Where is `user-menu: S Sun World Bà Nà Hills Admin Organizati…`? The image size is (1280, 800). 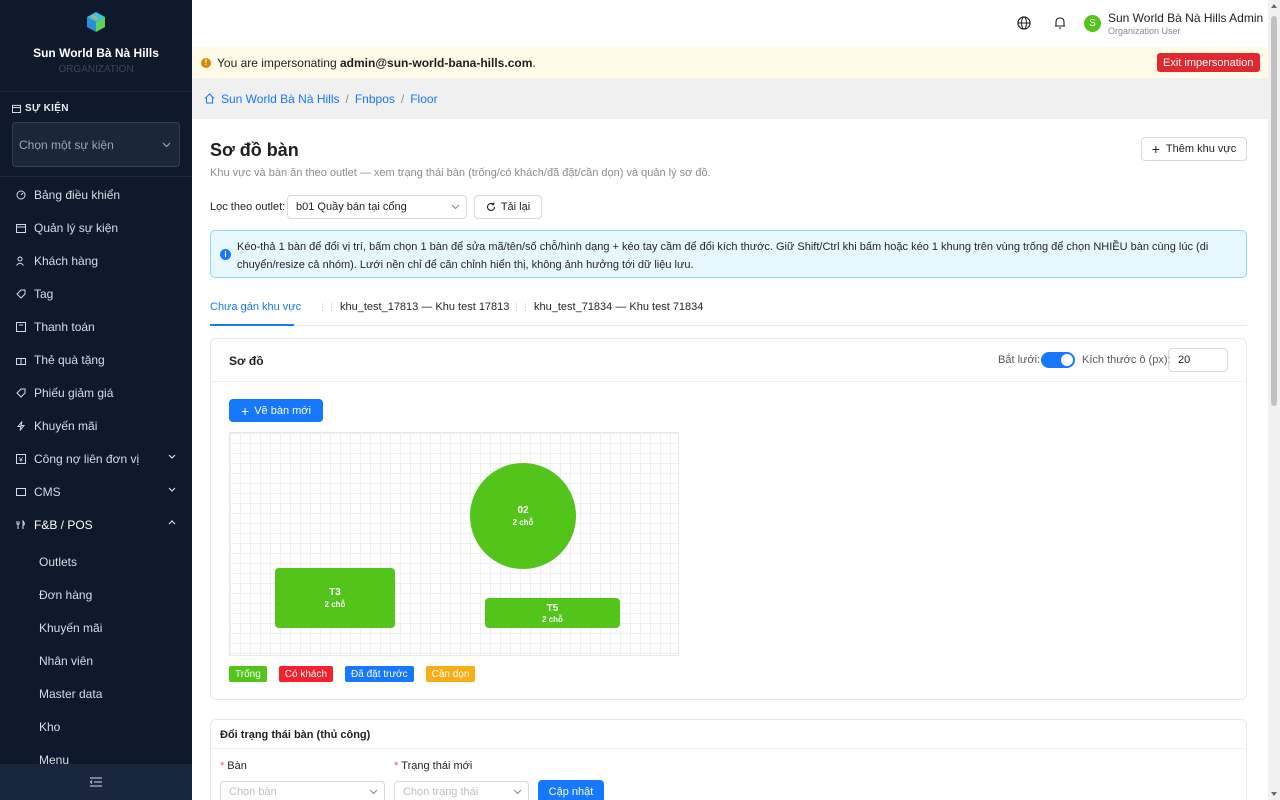 user-menu: S Sun World Bà Nà Hills Admin Organizati… is located at coordinates (1173, 23).